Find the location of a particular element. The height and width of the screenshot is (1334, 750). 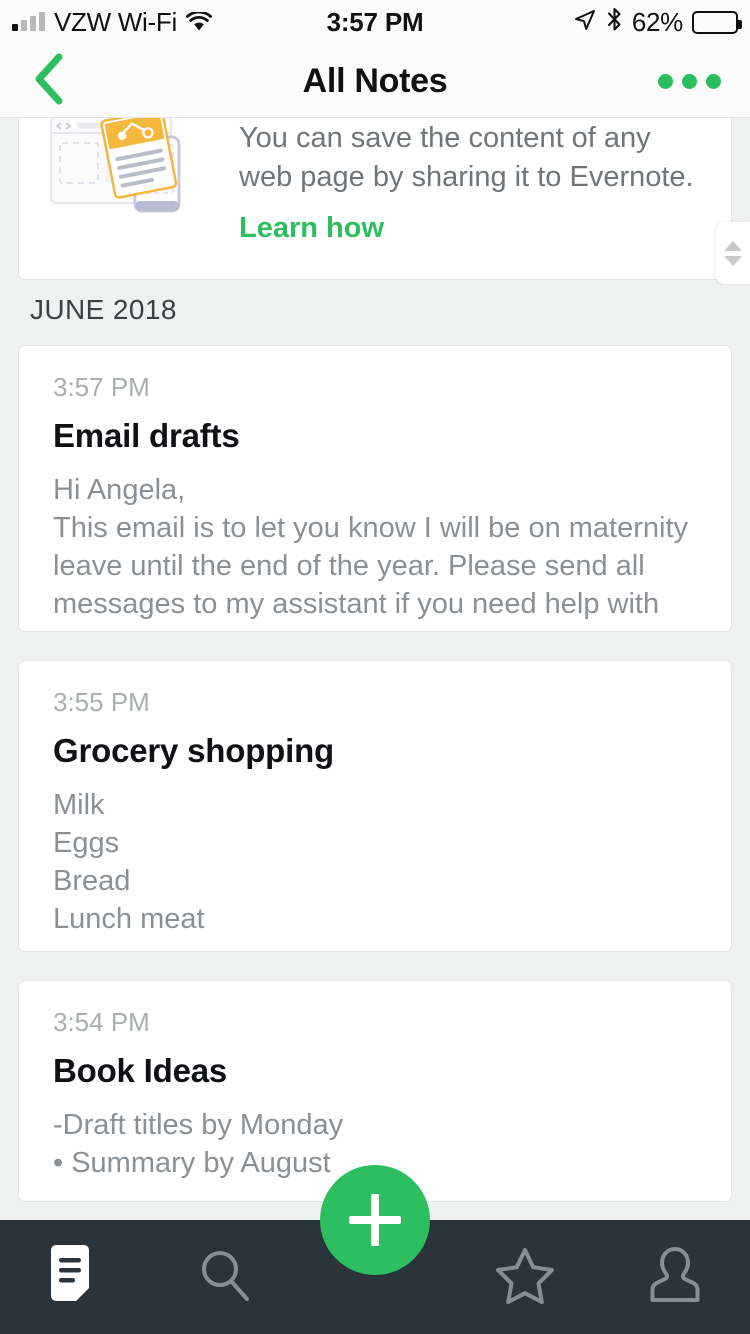

bluetooth-icon is located at coordinates (614, 22).